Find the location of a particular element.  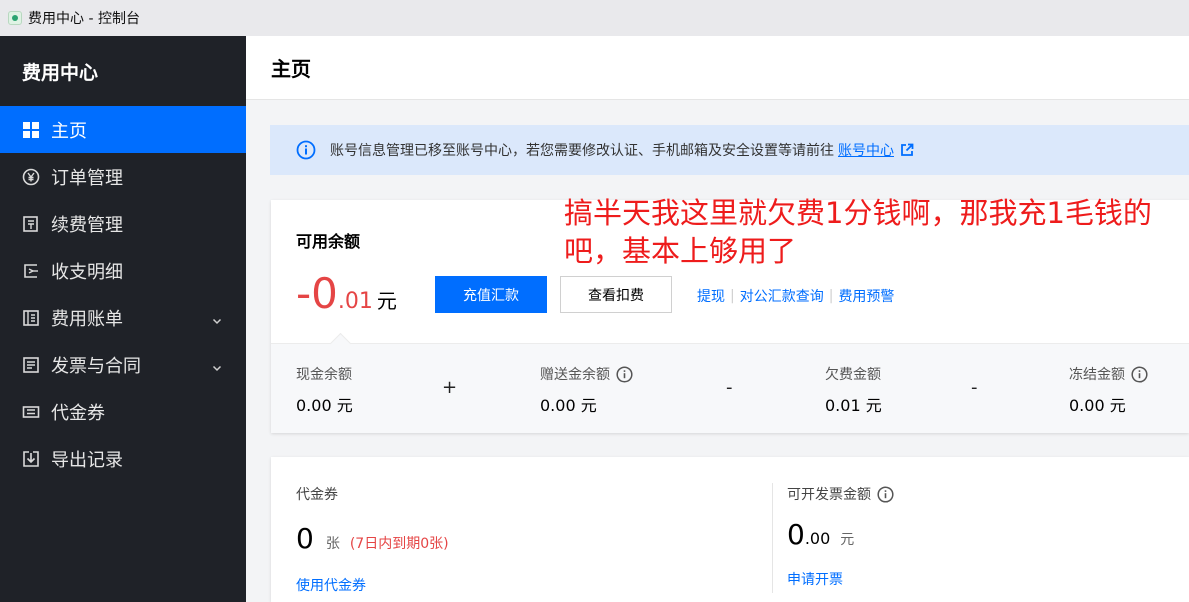

sidebar-item-transactions: 收支明细 is located at coordinates (123, 270).